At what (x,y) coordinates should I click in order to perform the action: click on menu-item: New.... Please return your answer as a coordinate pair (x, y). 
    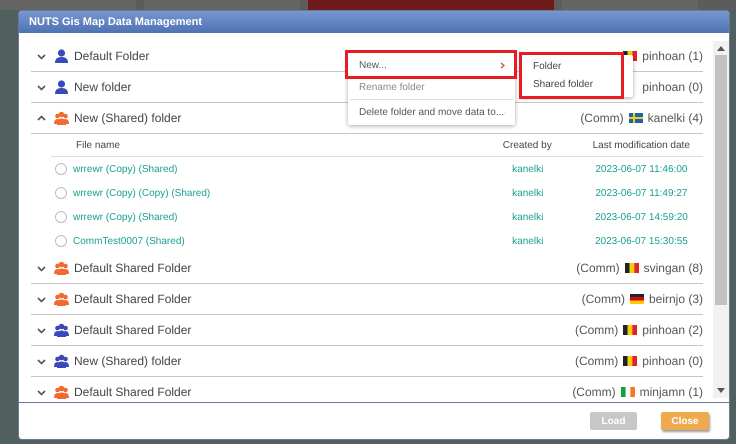
    Looking at the image, I should click on (431, 65).